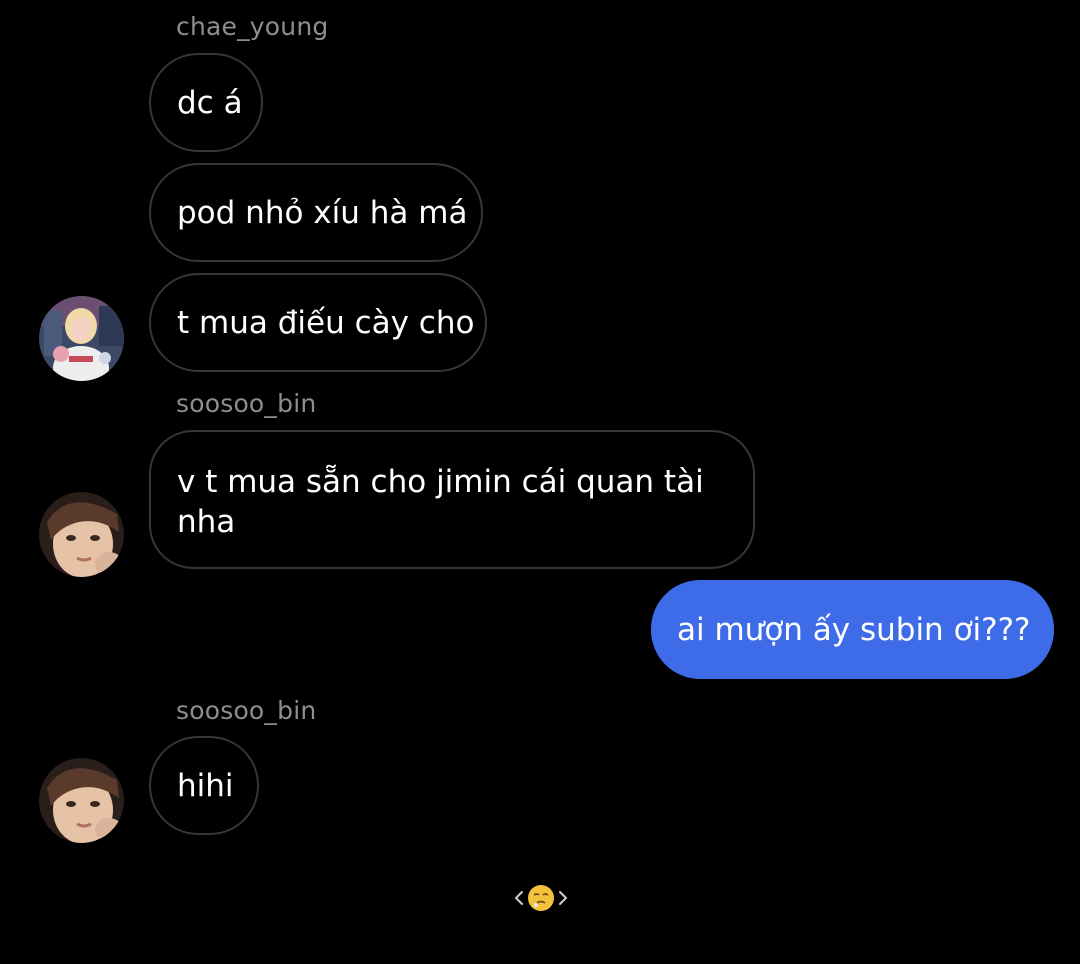  What do you see at coordinates (204, 785) in the screenshot?
I see `incoming-message-bubble: hihi` at bounding box center [204, 785].